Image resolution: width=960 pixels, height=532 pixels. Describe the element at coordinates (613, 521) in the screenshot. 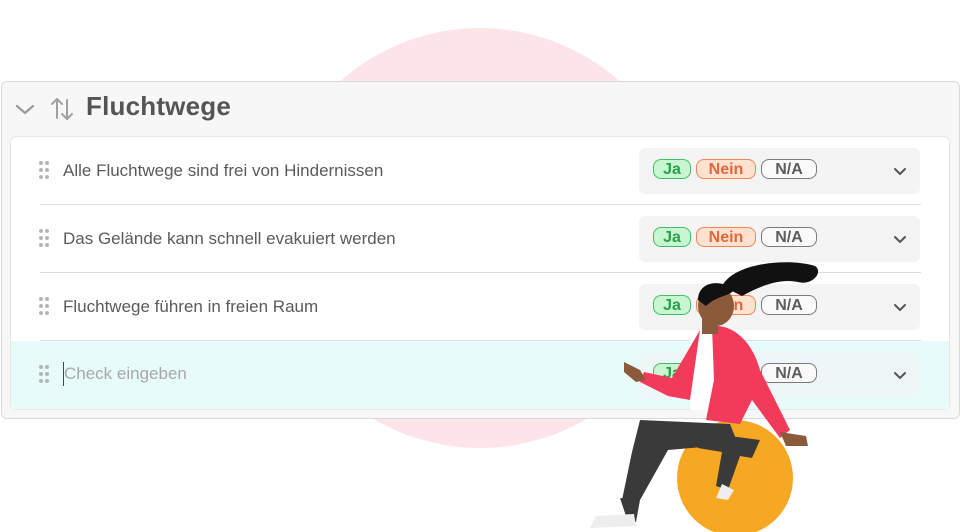

I see `shoe-front` at that location.